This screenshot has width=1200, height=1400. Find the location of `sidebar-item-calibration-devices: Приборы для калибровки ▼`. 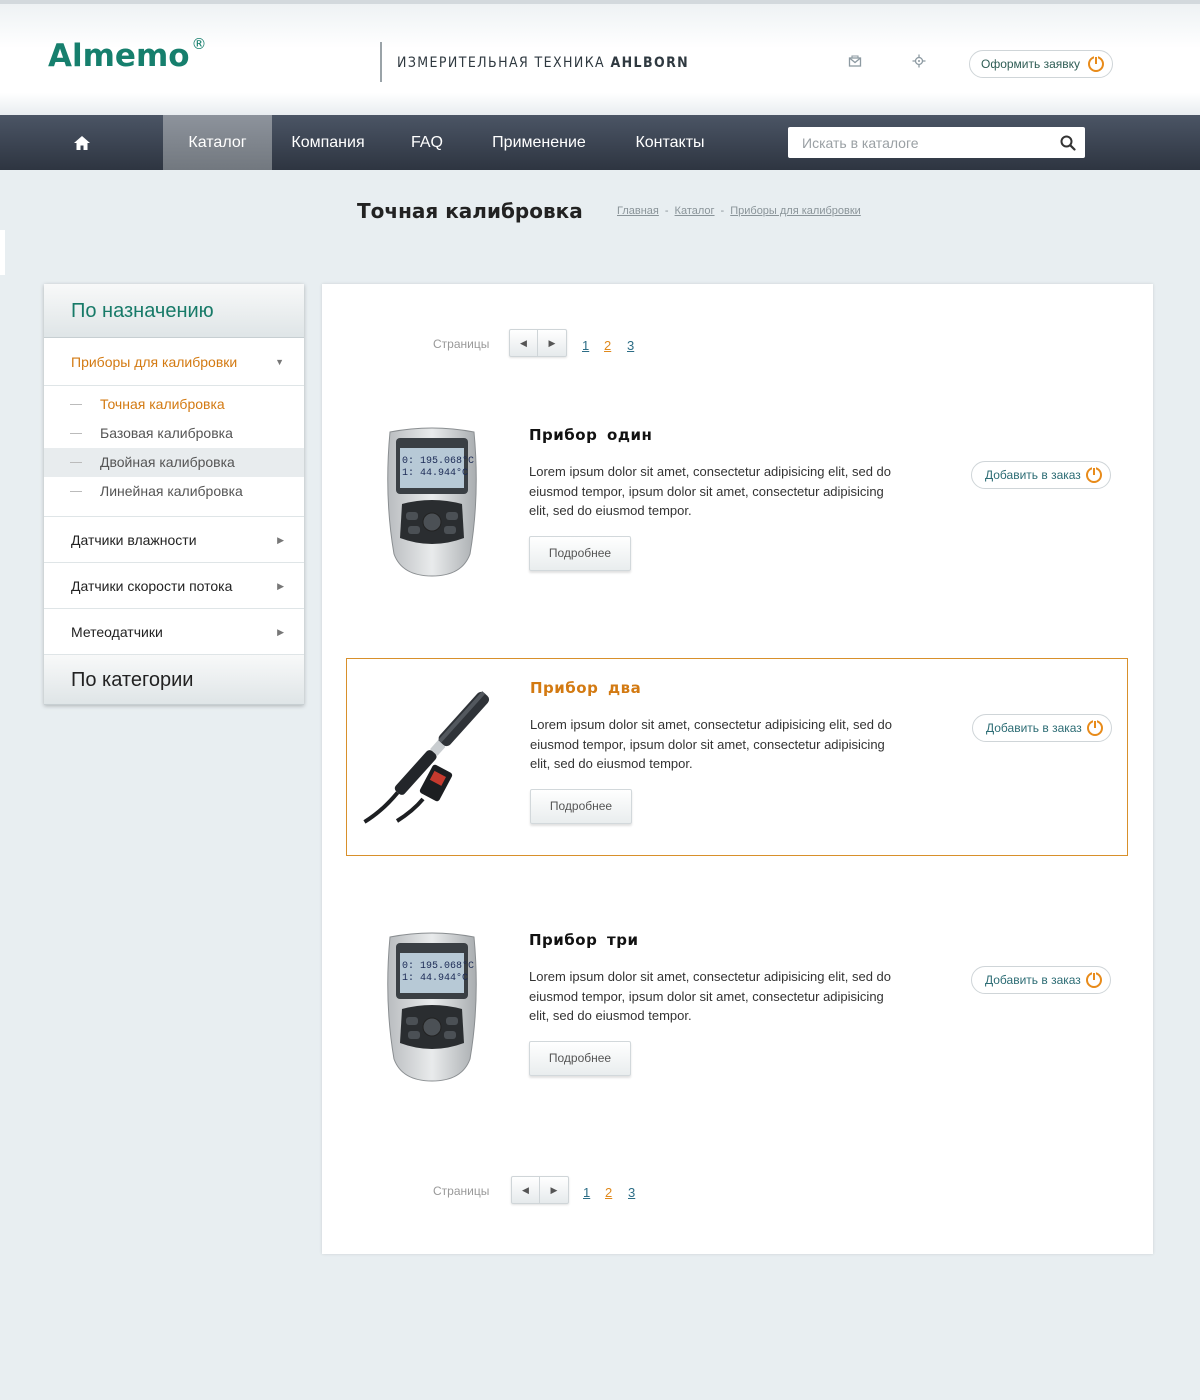

sidebar-item-calibration-devices: Приборы для калибровки ▼ is located at coordinates (174, 362).